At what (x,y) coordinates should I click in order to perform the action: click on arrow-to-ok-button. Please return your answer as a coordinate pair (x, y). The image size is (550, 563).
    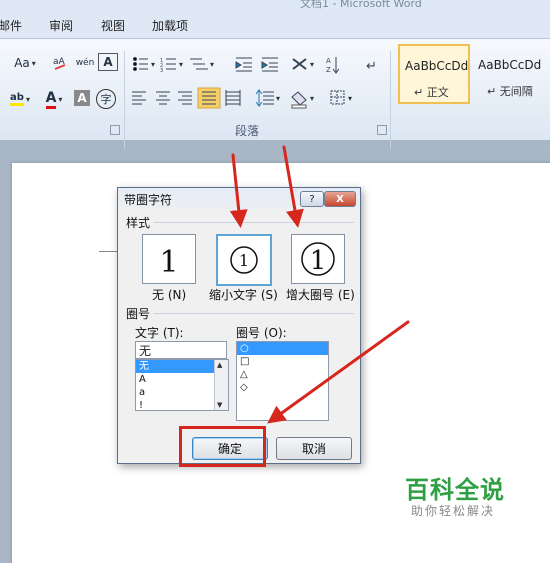
    Looking at the image, I should click on (338, 372).